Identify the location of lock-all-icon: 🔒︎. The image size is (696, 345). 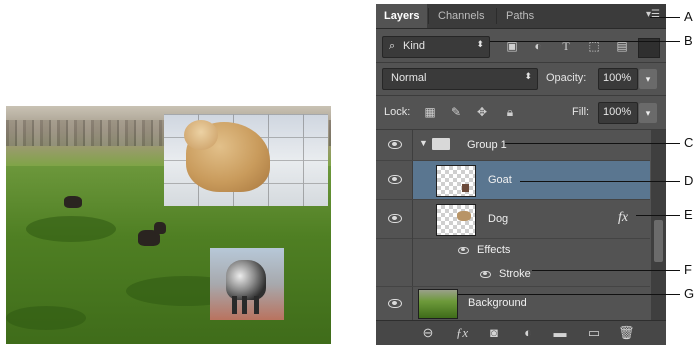
(510, 112).